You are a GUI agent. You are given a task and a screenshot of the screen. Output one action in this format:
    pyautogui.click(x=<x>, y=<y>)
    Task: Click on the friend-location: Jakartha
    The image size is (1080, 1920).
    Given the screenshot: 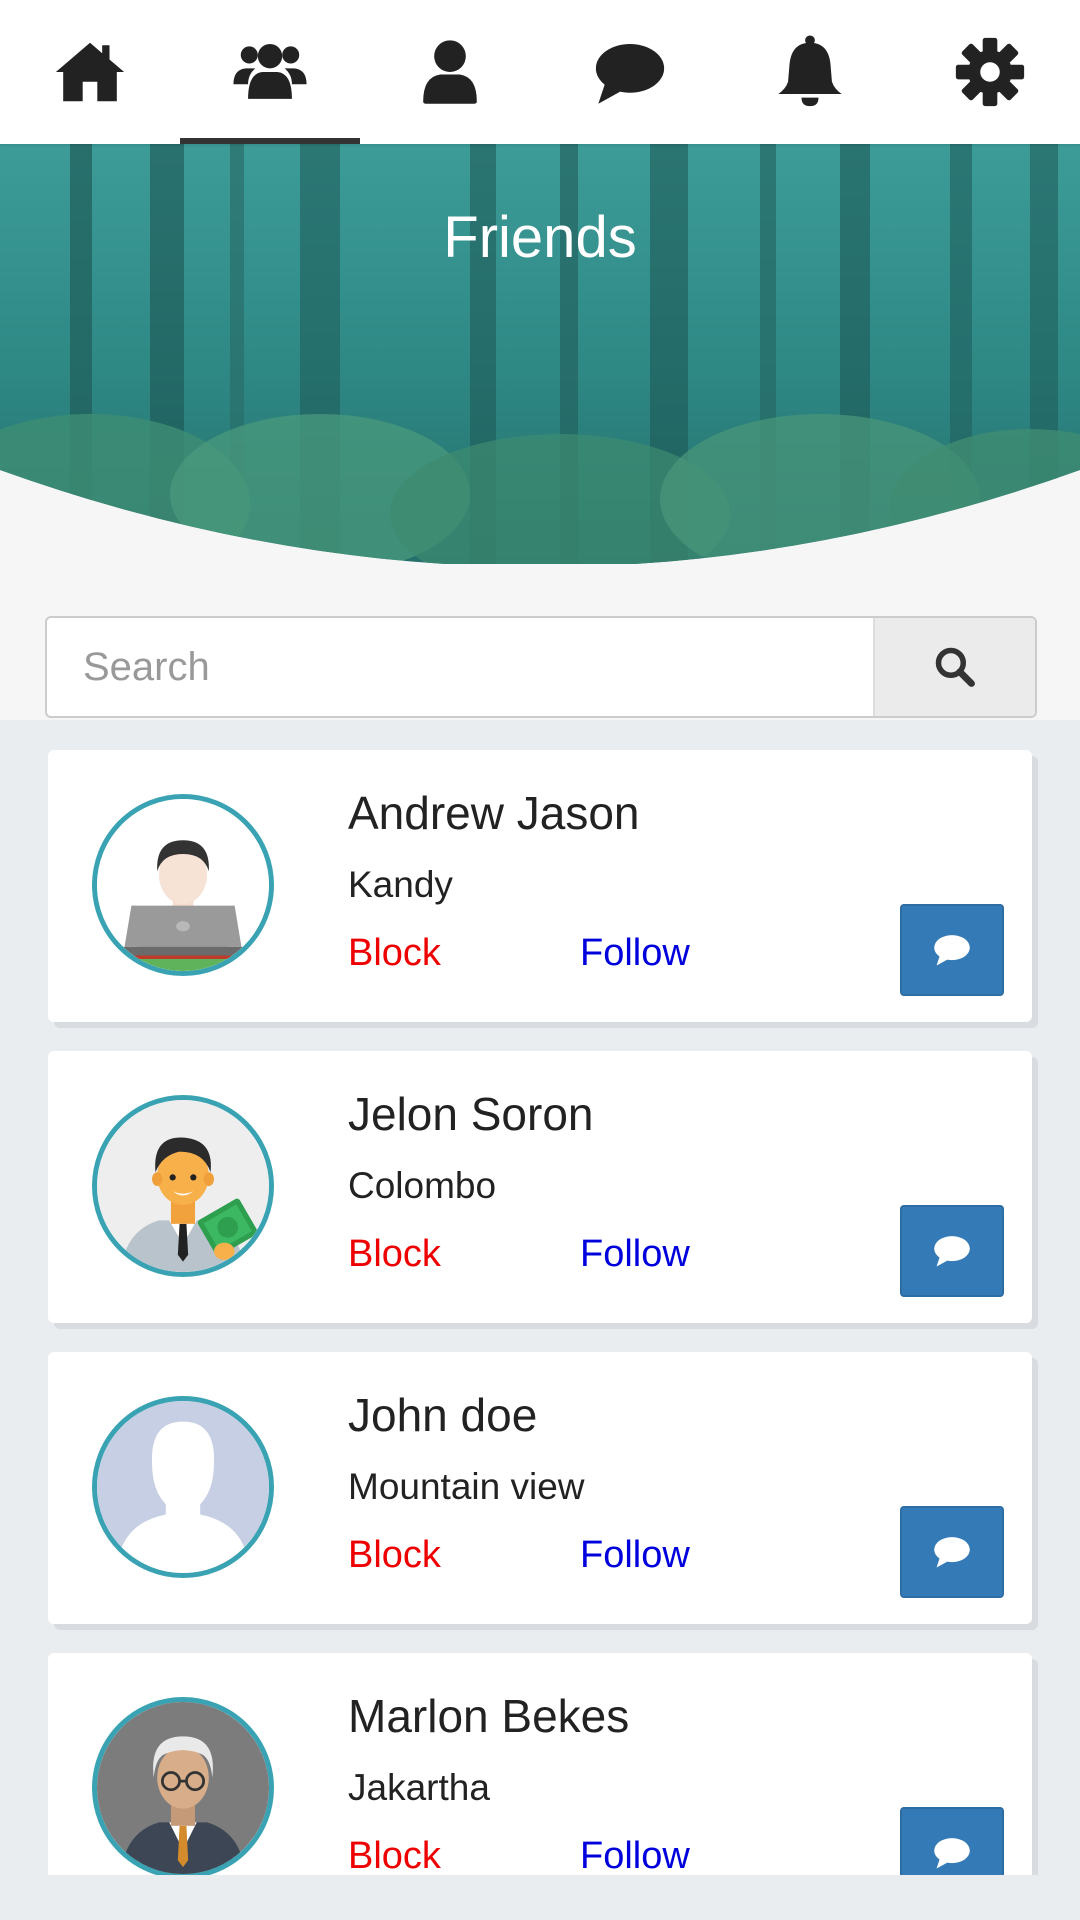 What is the action you would take?
    pyautogui.click(x=419, y=1787)
    